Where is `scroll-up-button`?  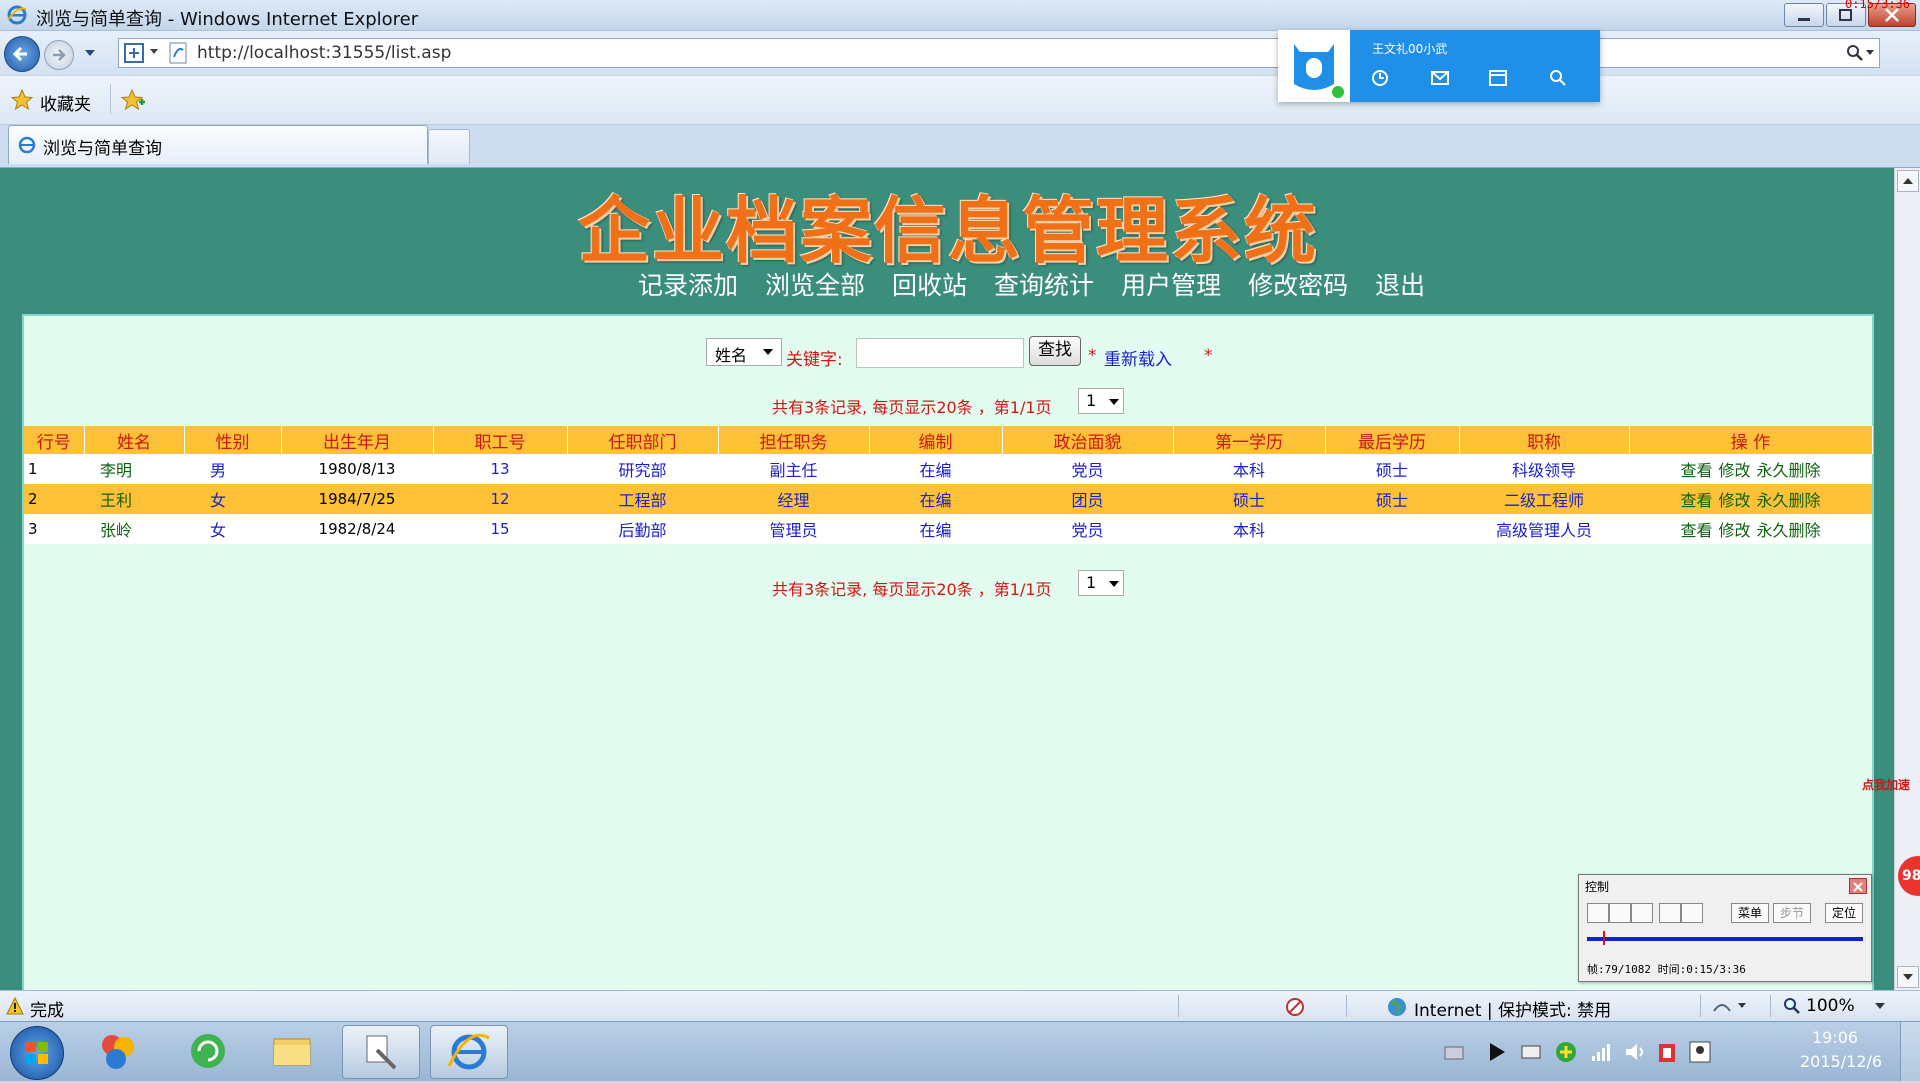 scroll-up-button is located at coordinates (1908, 181).